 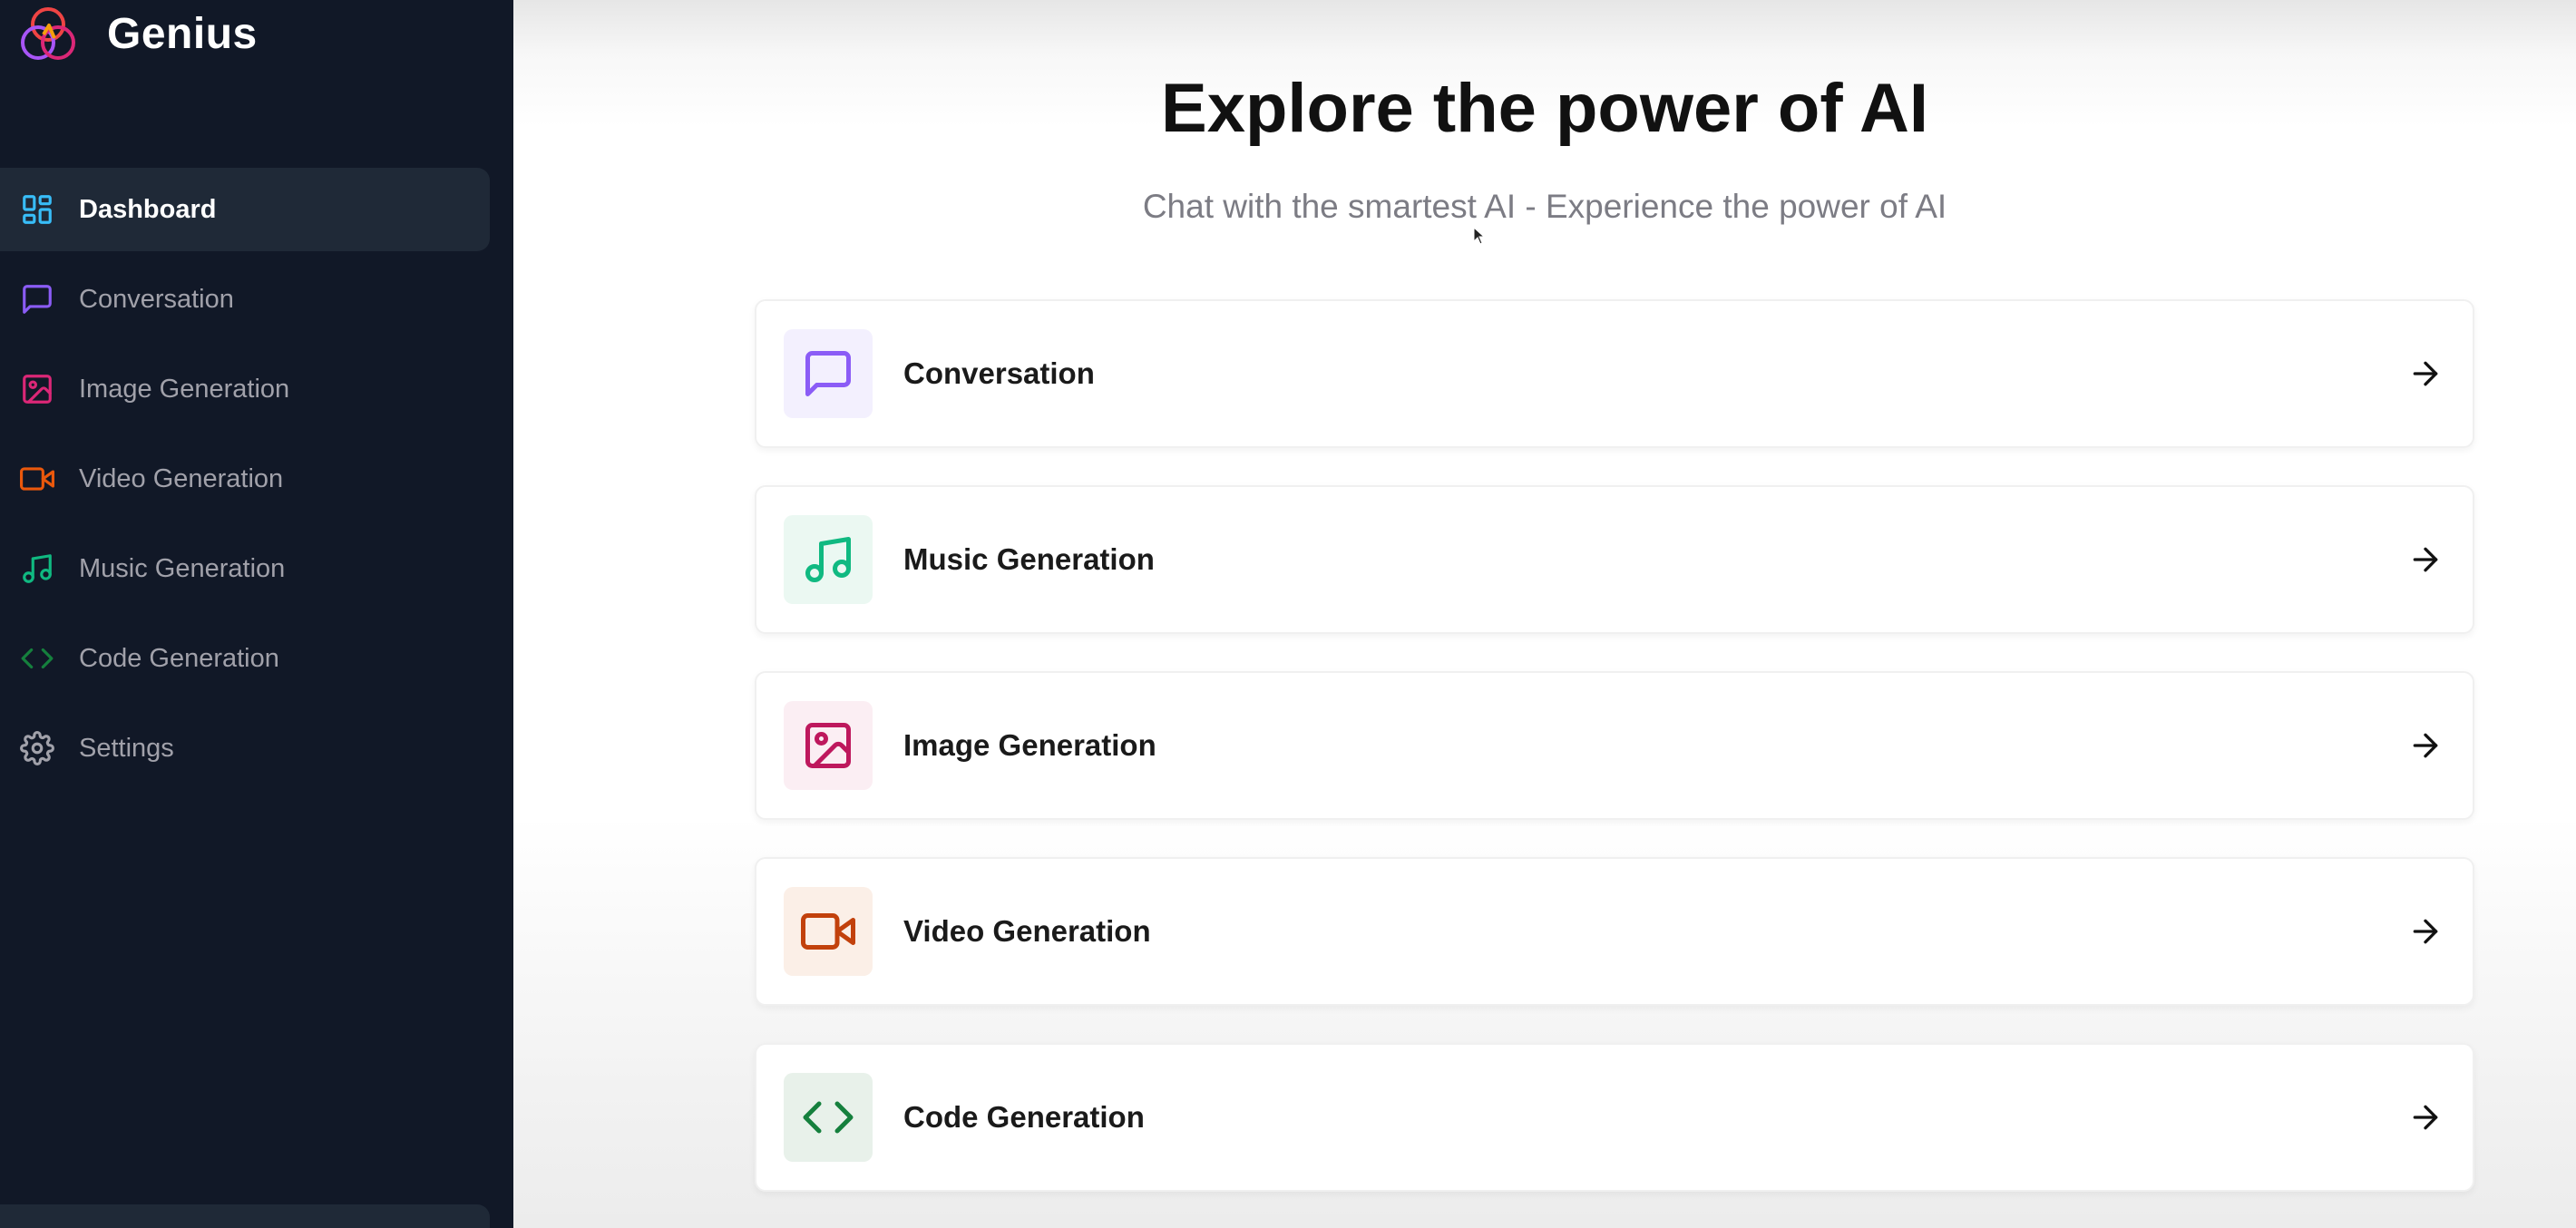 I want to click on card-label: Code Generation, so click(x=1024, y=1117).